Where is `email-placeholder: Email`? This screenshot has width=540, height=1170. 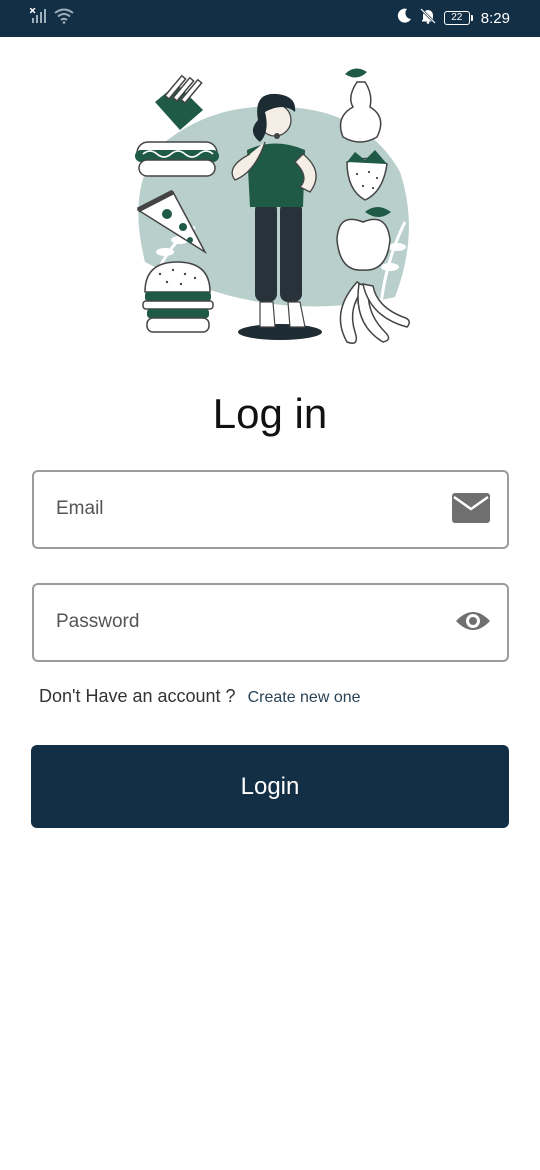
email-placeholder: Email is located at coordinates (80, 508).